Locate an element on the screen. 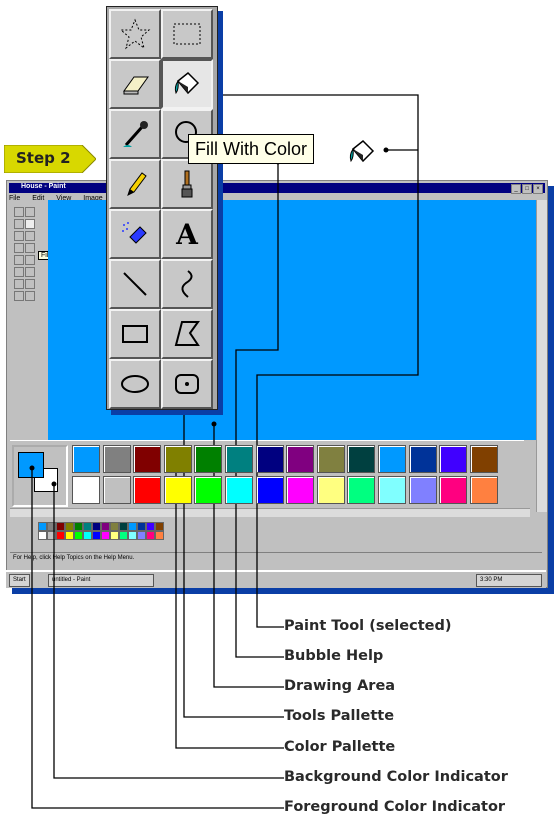 This screenshot has height=815, width=556. star-select-icon is located at coordinates (135, 34).